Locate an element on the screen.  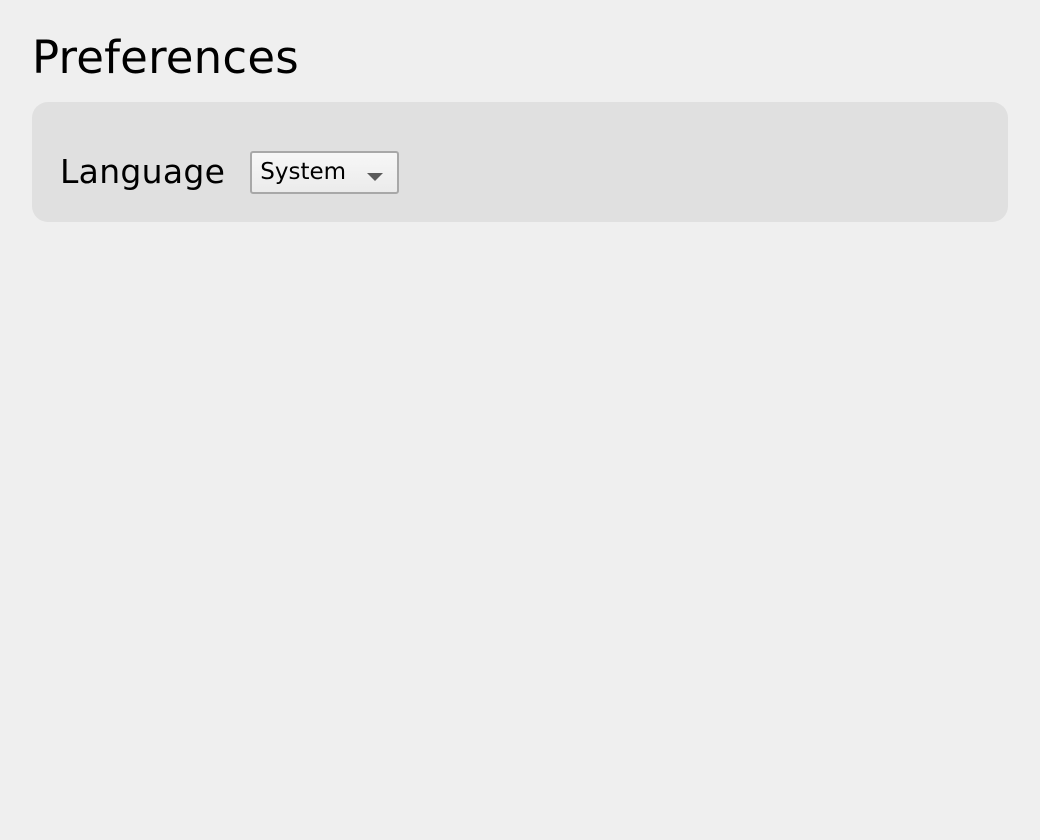
settings-panel: Language System is located at coordinates (520, 162).